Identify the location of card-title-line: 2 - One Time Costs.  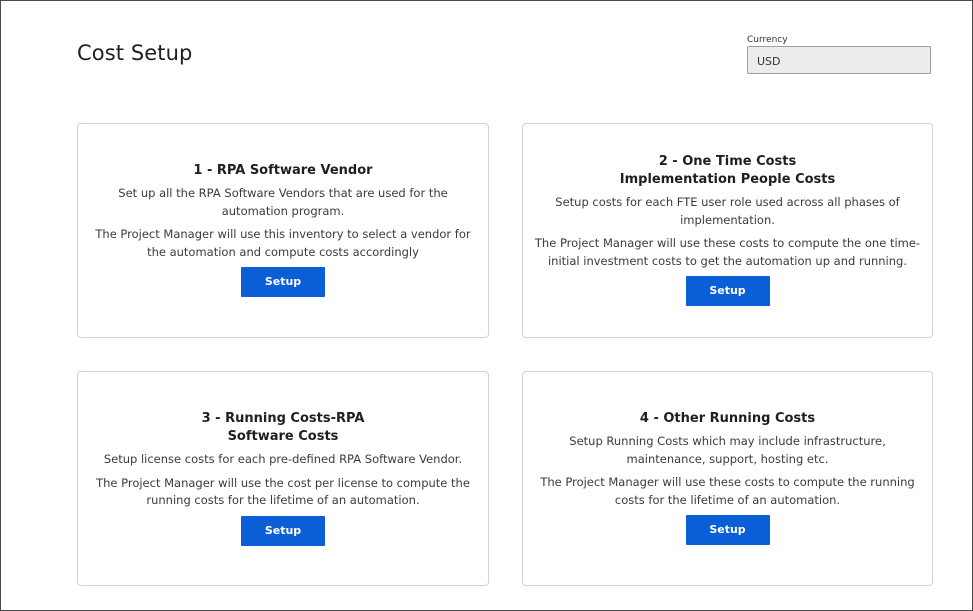
(727, 161).